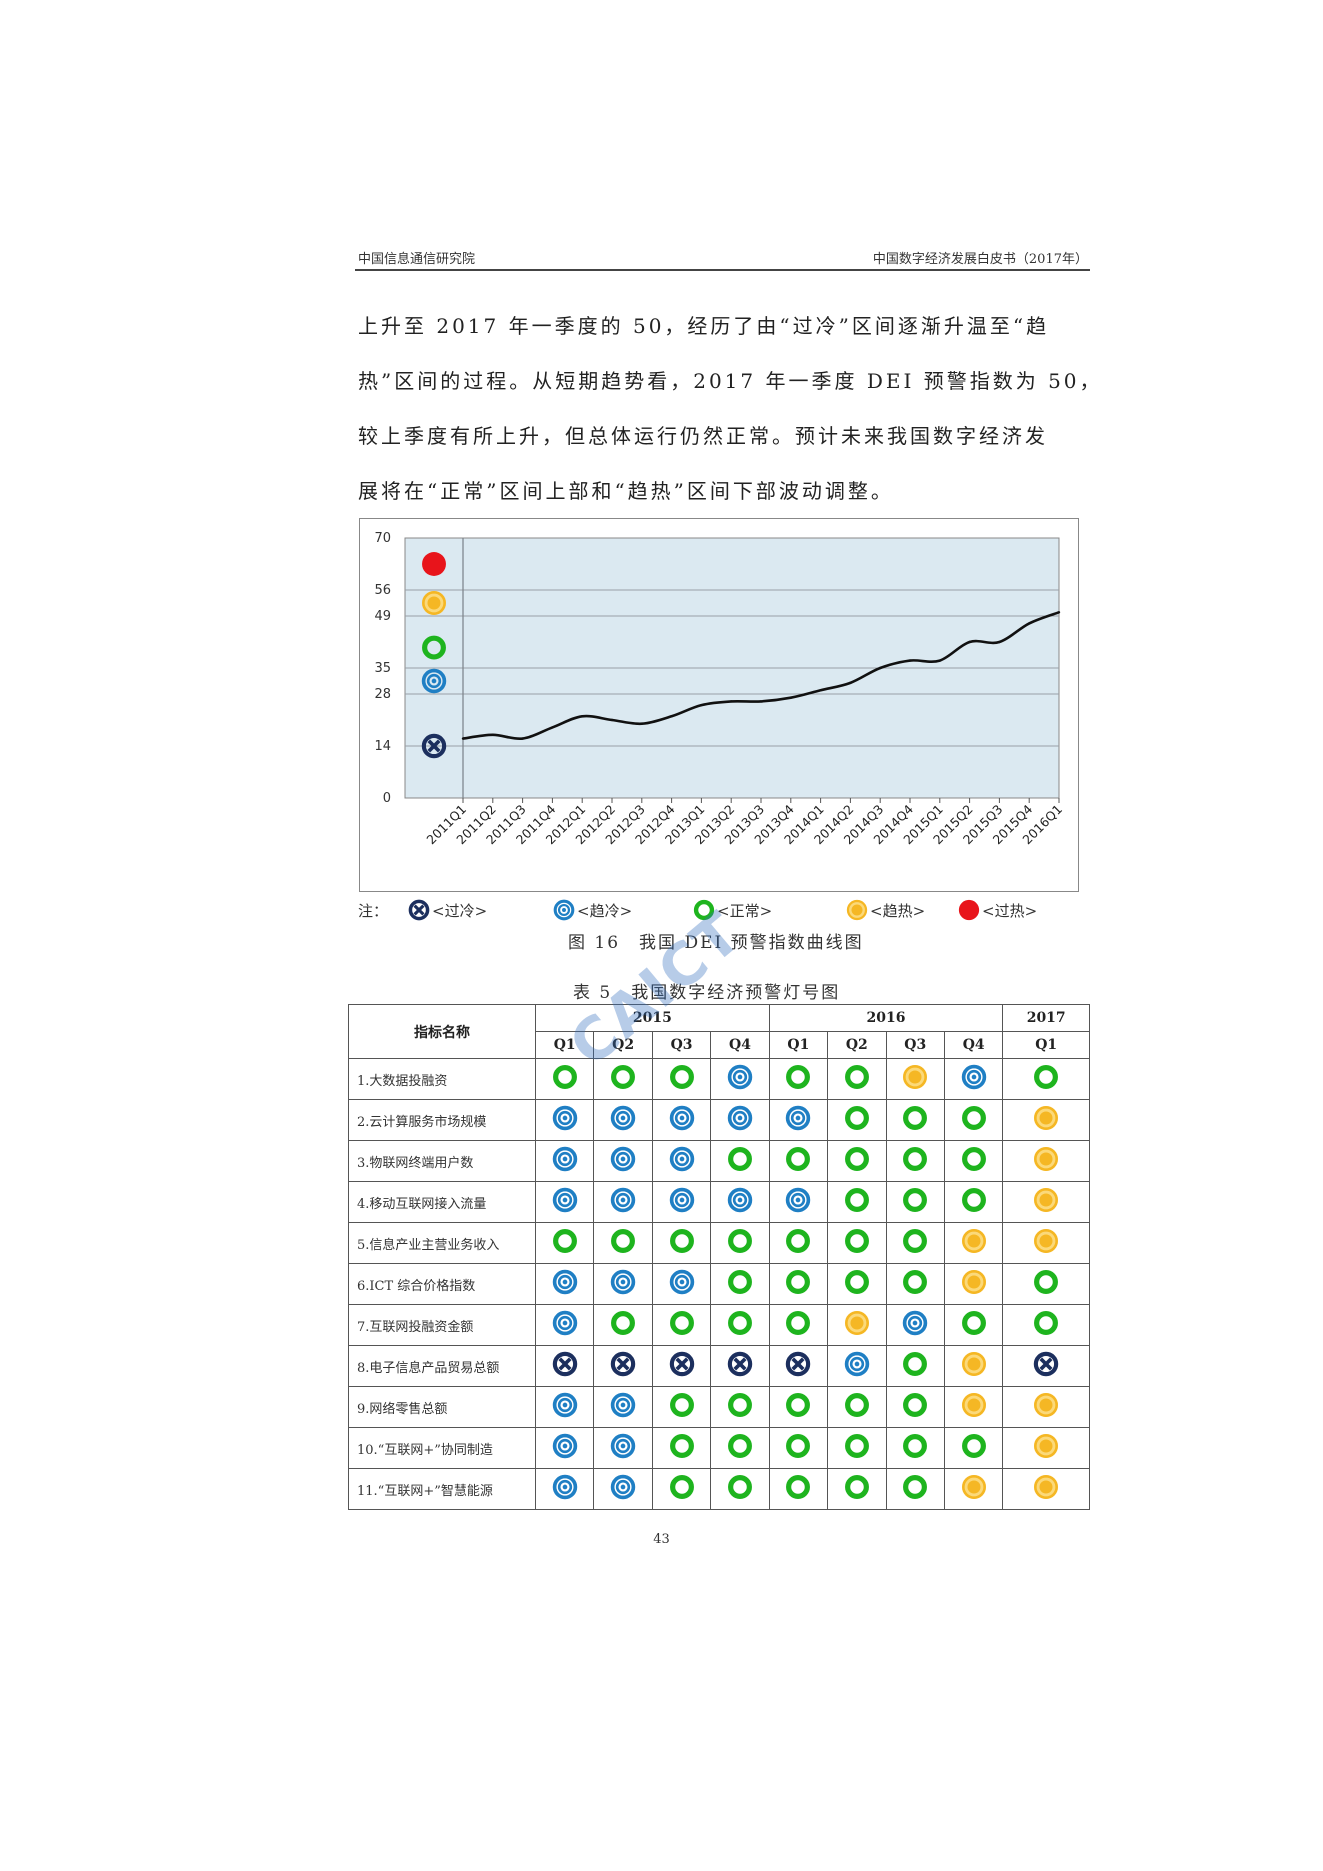 The image size is (1323, 1871). What do you see at coordinates (969, 642) in the screenshot?
I see `data-point-2015Q2` at bounding box center [969, 642].